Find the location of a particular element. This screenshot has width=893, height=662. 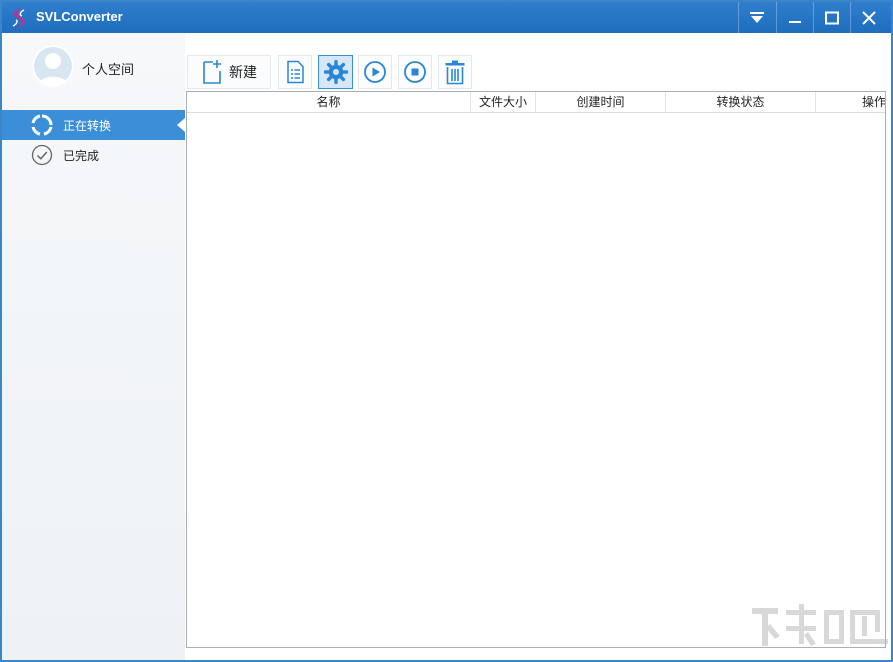

title-bar: SVLConverter is located at coordinates (446, 17).